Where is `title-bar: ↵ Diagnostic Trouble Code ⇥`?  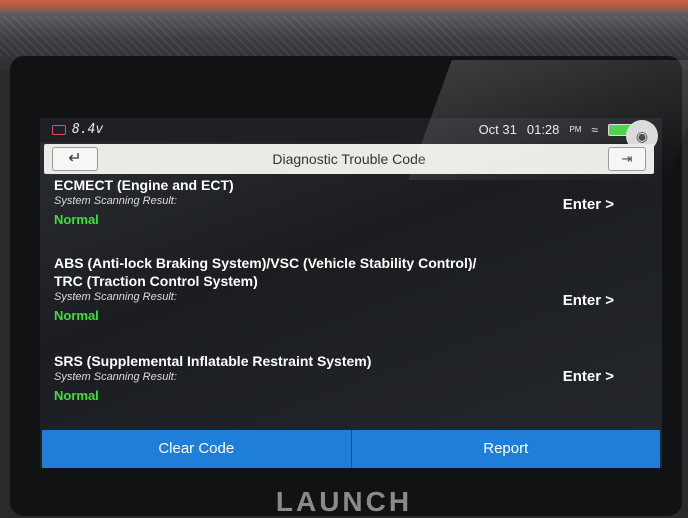
title-bar: ↵ Diagnostic Trouble Code ⇥ is located at coordinates (349, 159).